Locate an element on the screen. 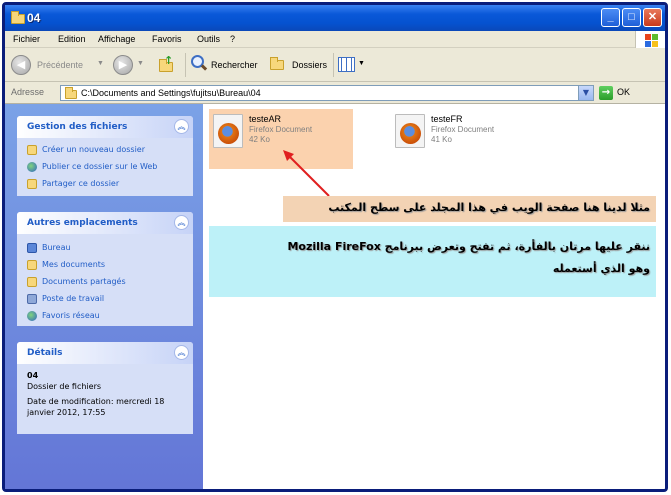 The height and width of the screenshot is (495, 671). folders-label: Dossiers is located at coordinates (310, 65).